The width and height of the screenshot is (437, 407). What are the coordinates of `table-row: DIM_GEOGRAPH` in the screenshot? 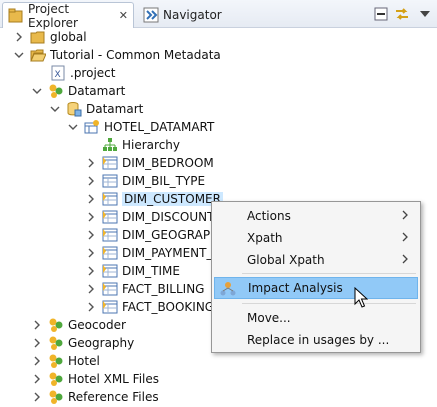 It's located at (109, 235).